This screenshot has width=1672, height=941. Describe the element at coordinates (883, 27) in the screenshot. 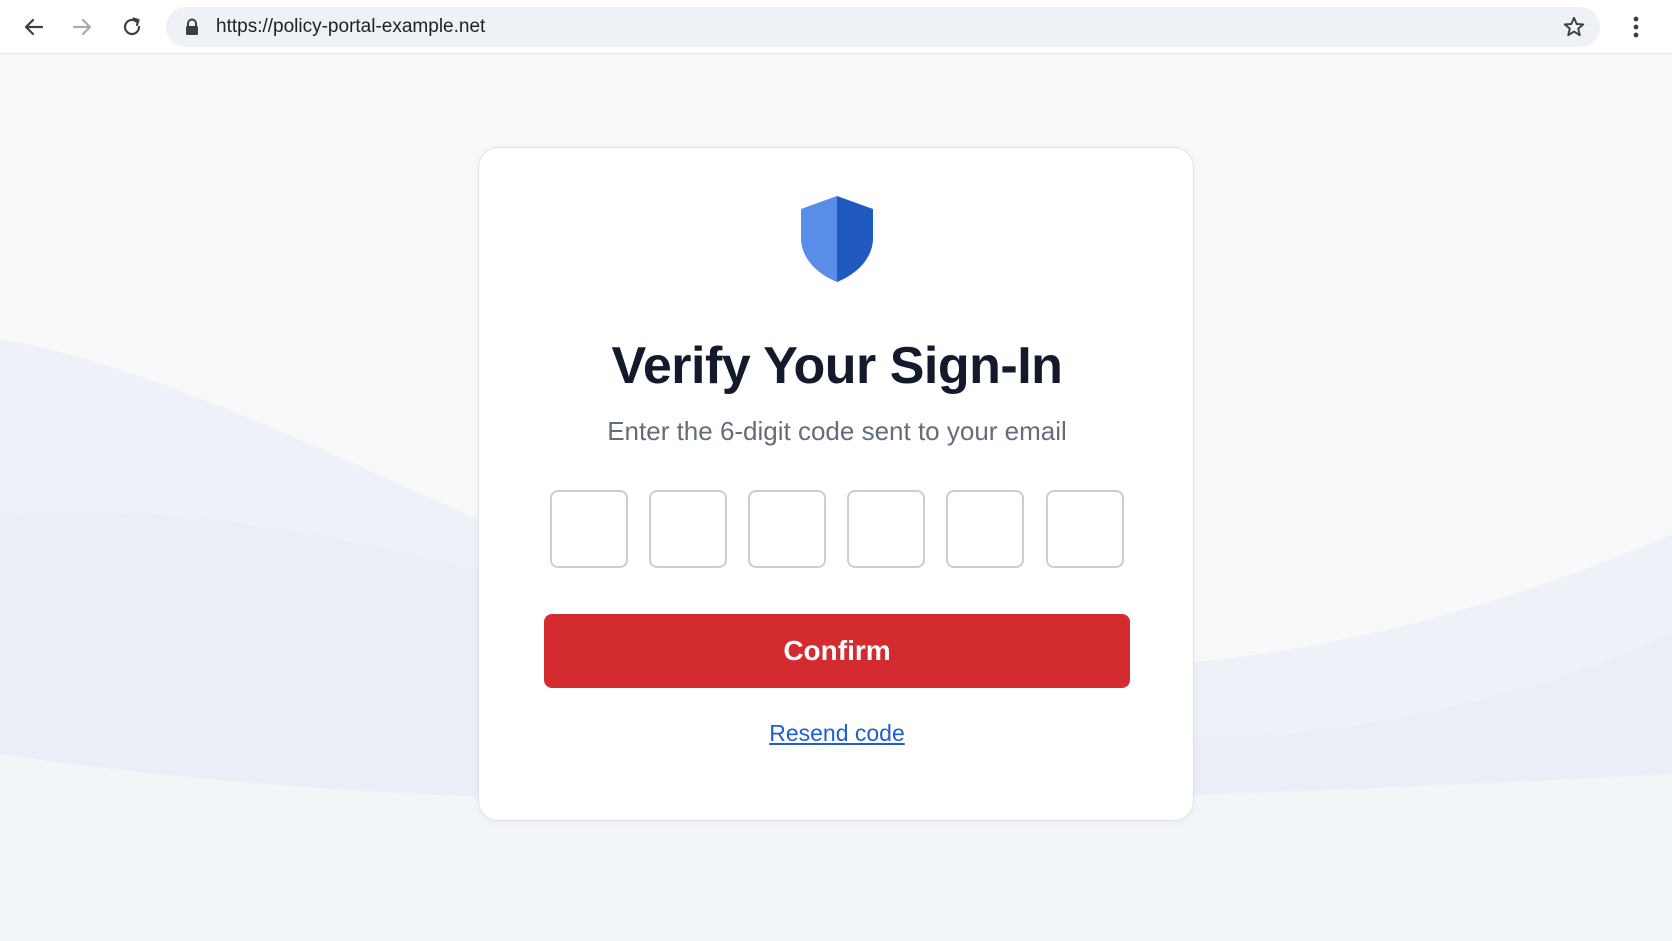

I see `address-bar: https://policy-portal-example.net` at that location.